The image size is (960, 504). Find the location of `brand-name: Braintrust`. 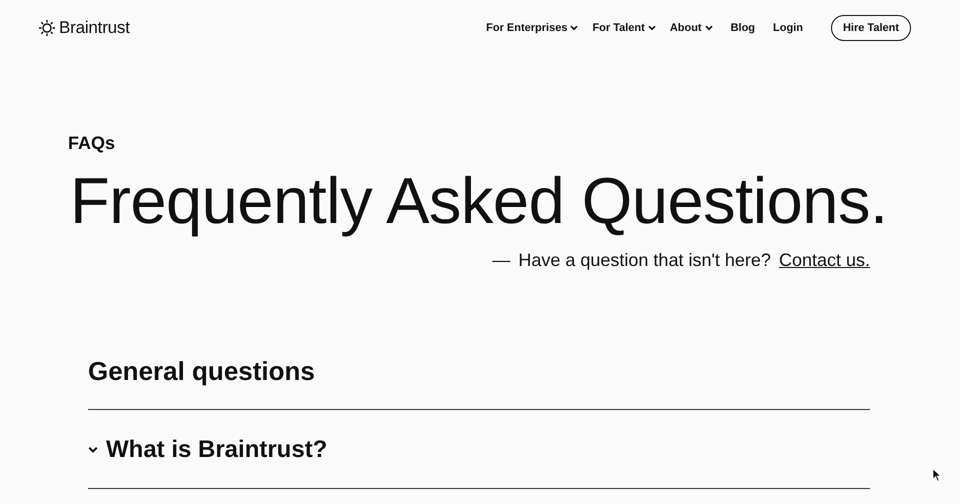

brand-name: Braintrust is located at coordinates (94, 28).